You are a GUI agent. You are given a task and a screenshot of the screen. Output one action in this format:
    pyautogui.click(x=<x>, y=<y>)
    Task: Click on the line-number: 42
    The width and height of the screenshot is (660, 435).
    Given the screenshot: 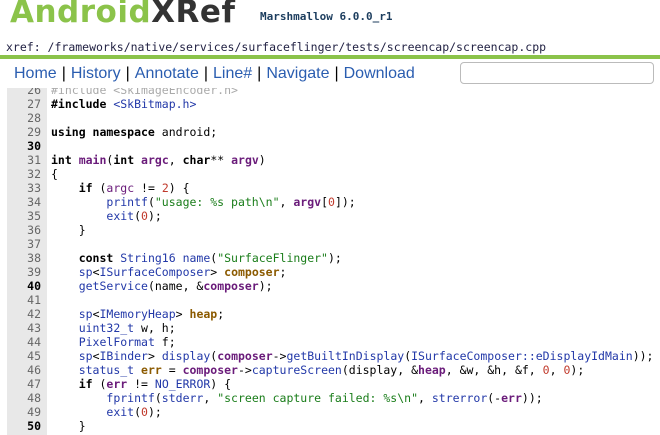 What is the action you would take?
    pyautogui.click(x=24, y=314)
    